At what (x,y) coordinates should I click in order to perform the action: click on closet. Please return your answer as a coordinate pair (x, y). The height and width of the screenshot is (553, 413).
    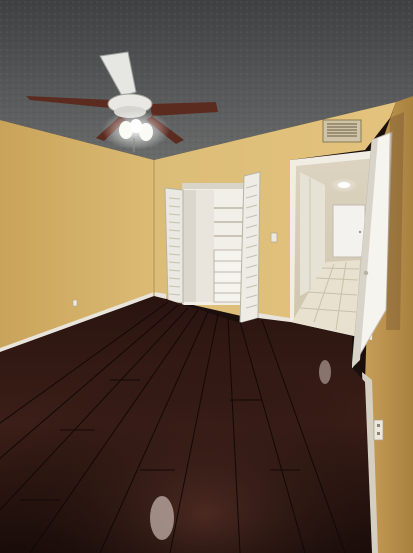
    Looking at the image, I should click on (213, 244).